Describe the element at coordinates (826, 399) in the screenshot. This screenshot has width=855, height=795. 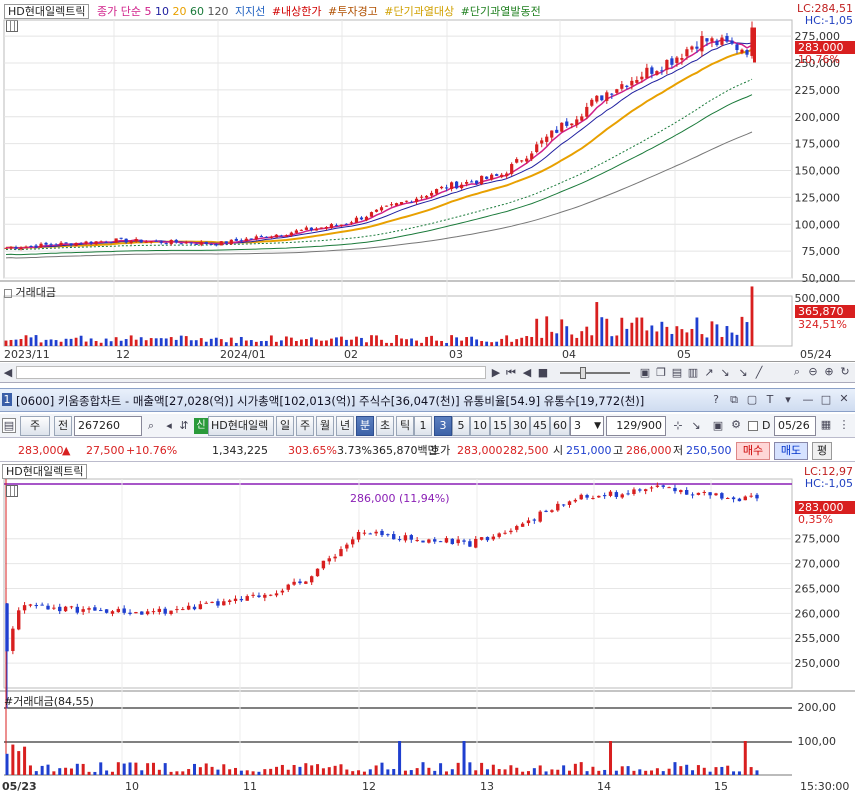
I see `maximize-icon: □` at that location.